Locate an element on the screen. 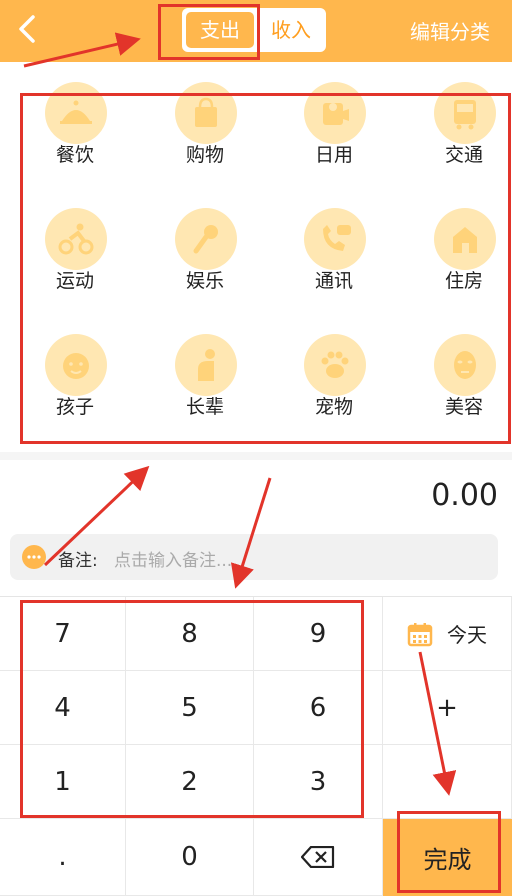 This screenshot has height=896, width=512. category-label: 长辈 is located at coordinates (204, 407).